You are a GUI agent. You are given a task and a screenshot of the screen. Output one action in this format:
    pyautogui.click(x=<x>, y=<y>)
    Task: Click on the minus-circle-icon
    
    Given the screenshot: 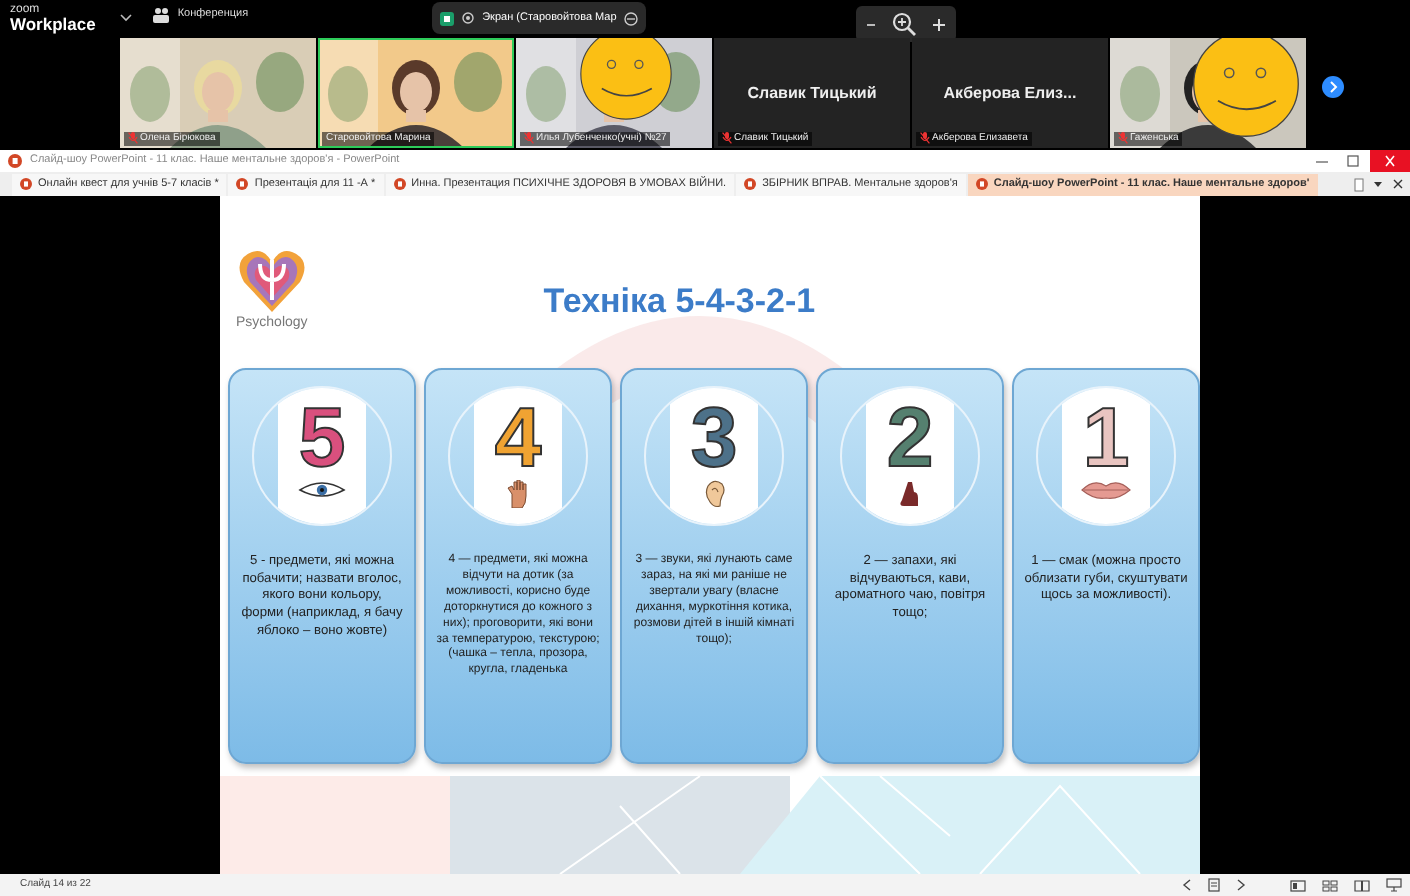 What is the action you would take?
    pyautogui.click(x=631, y=18)
    